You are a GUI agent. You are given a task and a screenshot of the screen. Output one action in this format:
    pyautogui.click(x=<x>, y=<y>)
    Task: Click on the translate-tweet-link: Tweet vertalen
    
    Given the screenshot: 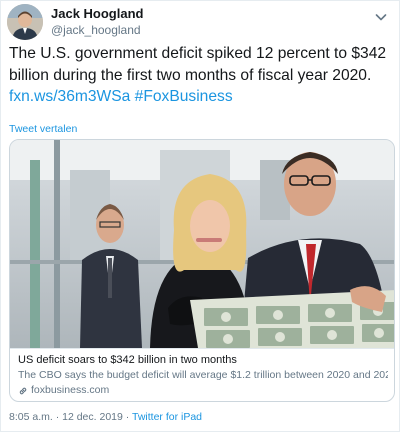 What is the action you would take?
    pyautogui.click(x=43, y=129)
    